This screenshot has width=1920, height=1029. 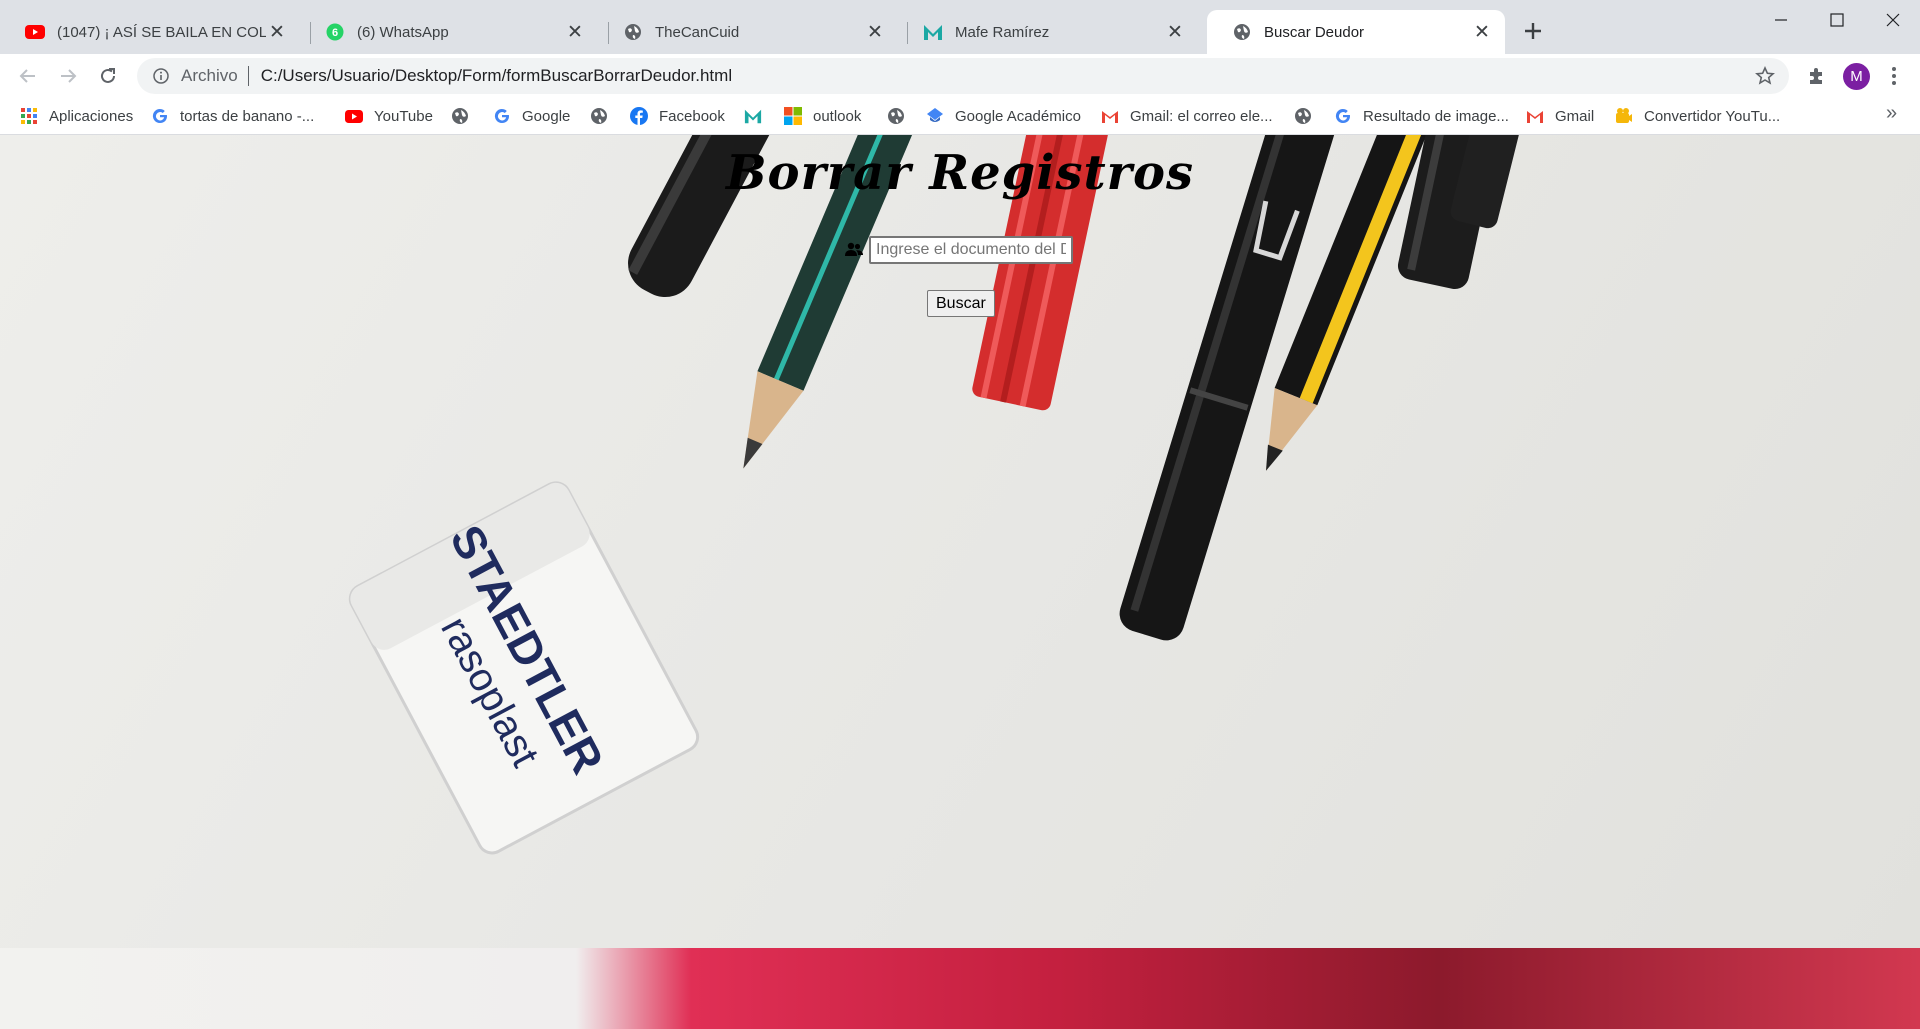 What do you see at coordinates (692, 116) in the screenshot?
I see `bookmark-label: Facebook` at bounding box center [692, 116].